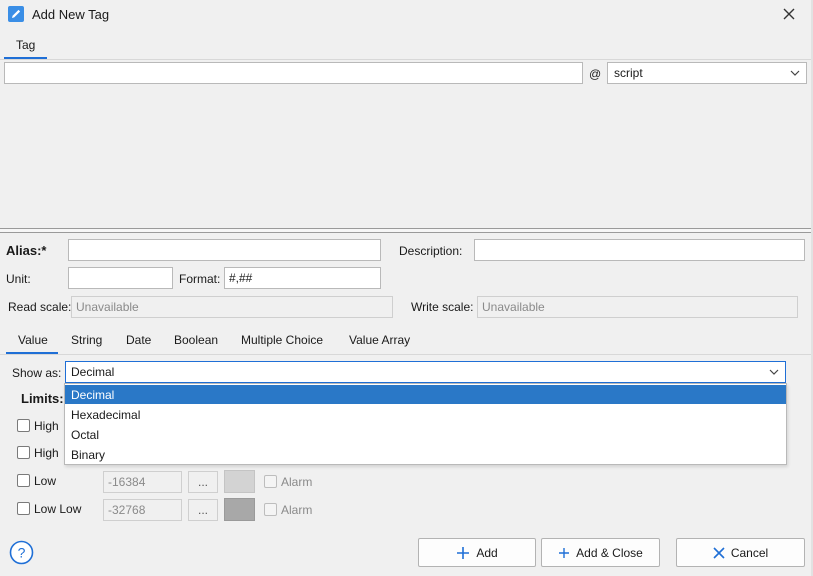 This screenshot has height=576, width=813. What do you see at coordinates (120, 278) in the screenshot?
I see `unit-input` at bounding box center [120, 278].